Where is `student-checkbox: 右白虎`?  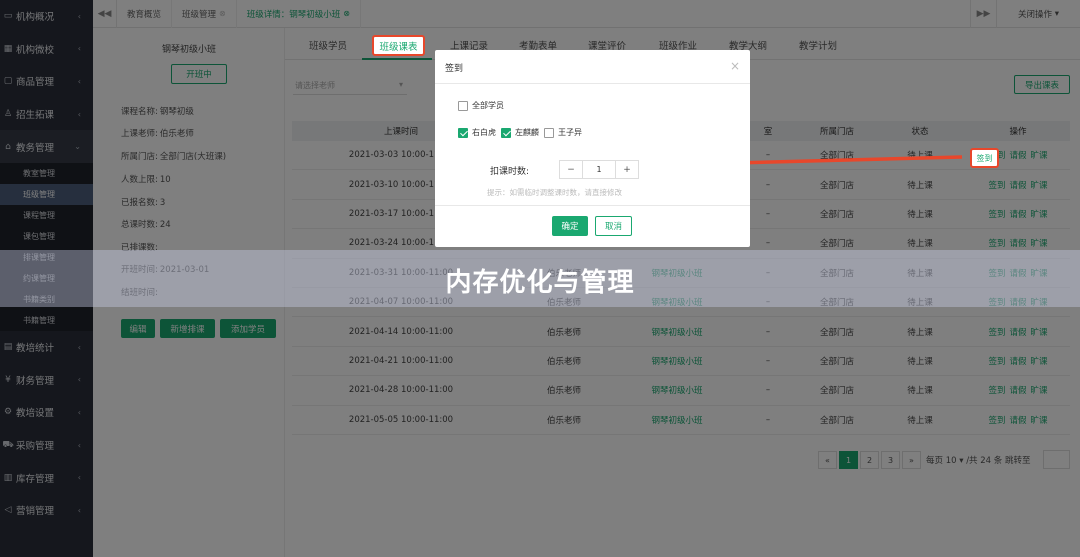 student-checkbox: 右白虎 is located at coordinates (477, 132).